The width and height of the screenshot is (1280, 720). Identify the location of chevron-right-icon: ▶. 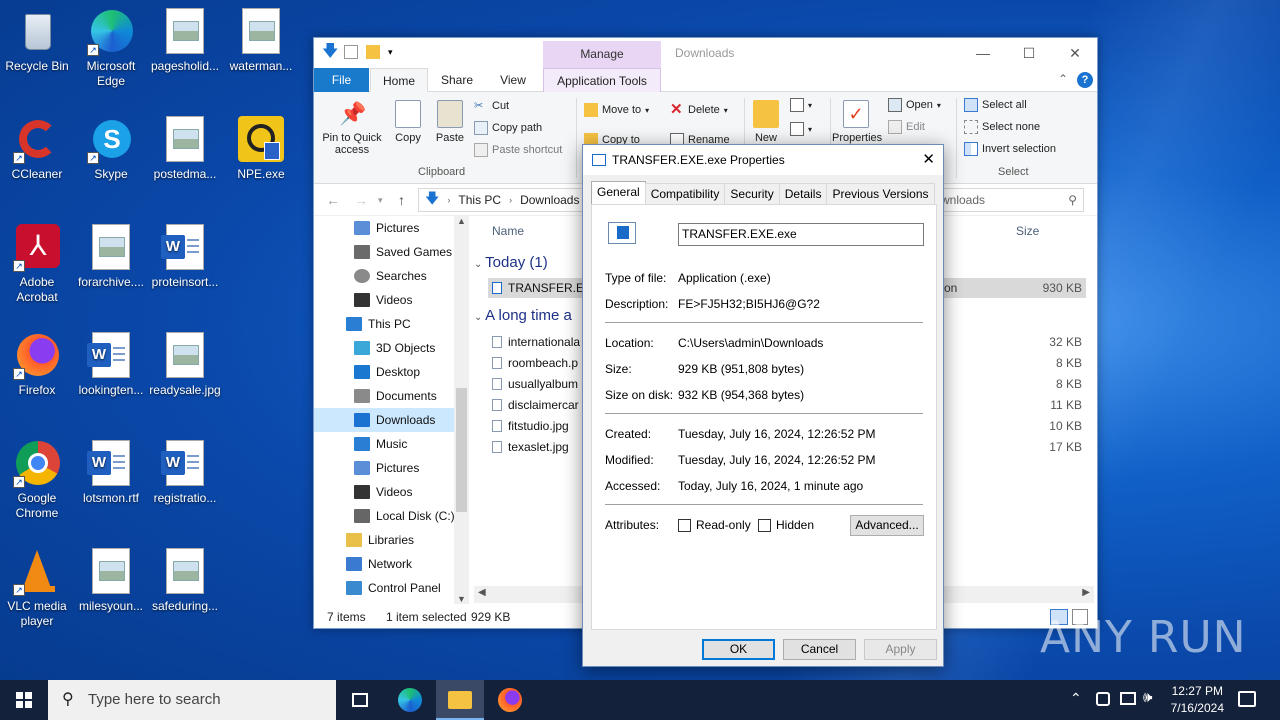
(1086, 592).